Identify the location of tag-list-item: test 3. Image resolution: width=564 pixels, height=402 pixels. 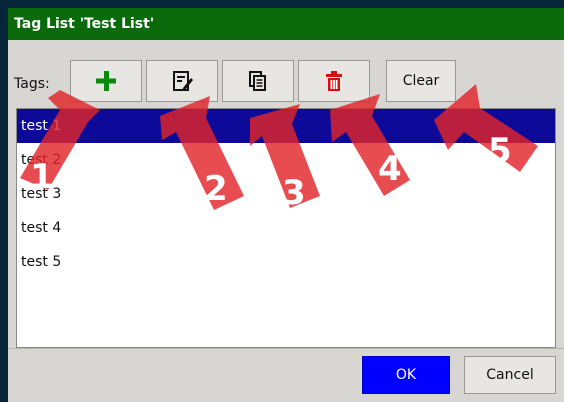
(286, 194).